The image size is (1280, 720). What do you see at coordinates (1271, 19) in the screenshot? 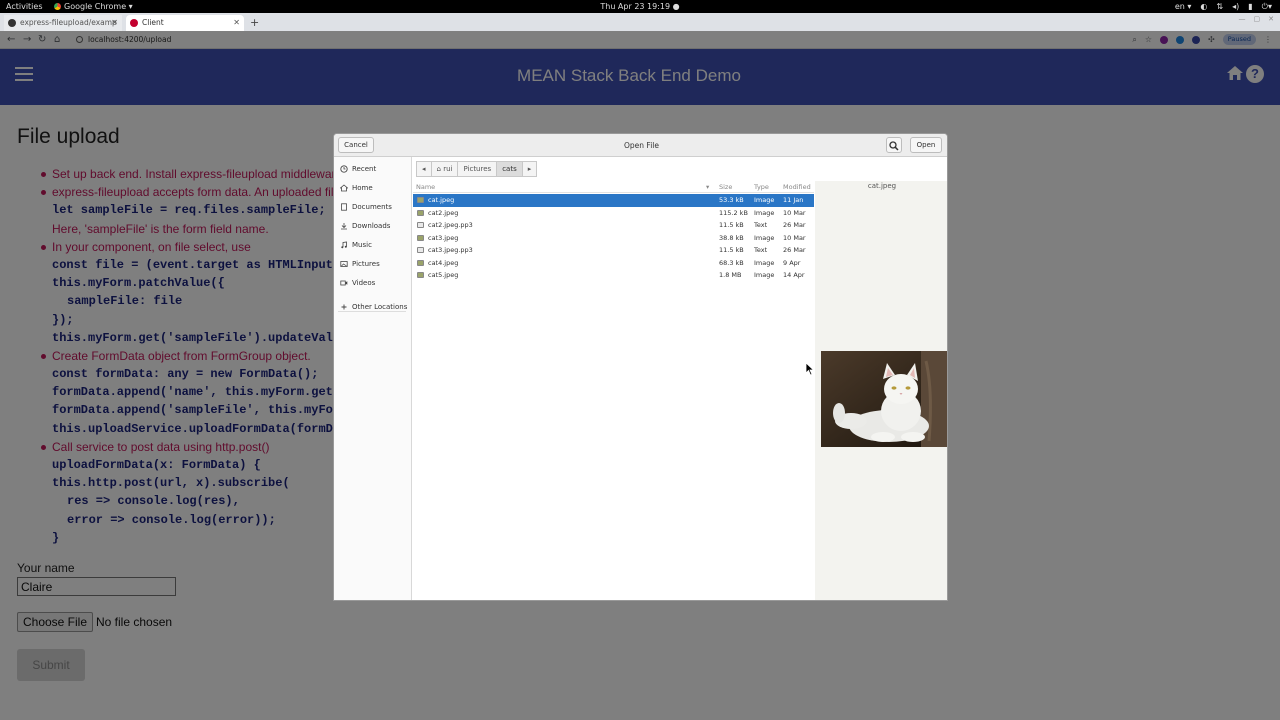
I see `close-window-icon: ✕` at bounding box center [1271, 19].